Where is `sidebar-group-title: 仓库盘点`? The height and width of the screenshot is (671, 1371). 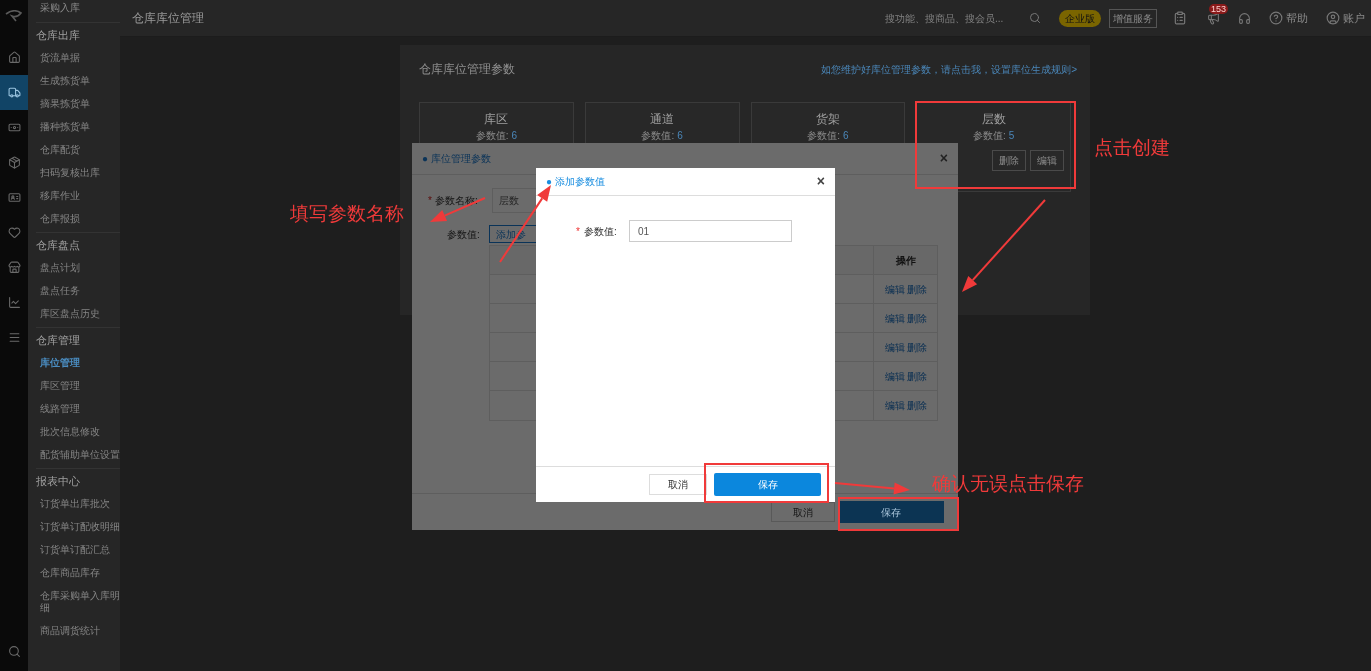
sidebar-group-title: 仓库盘点 is located at coordinates (58, 245).